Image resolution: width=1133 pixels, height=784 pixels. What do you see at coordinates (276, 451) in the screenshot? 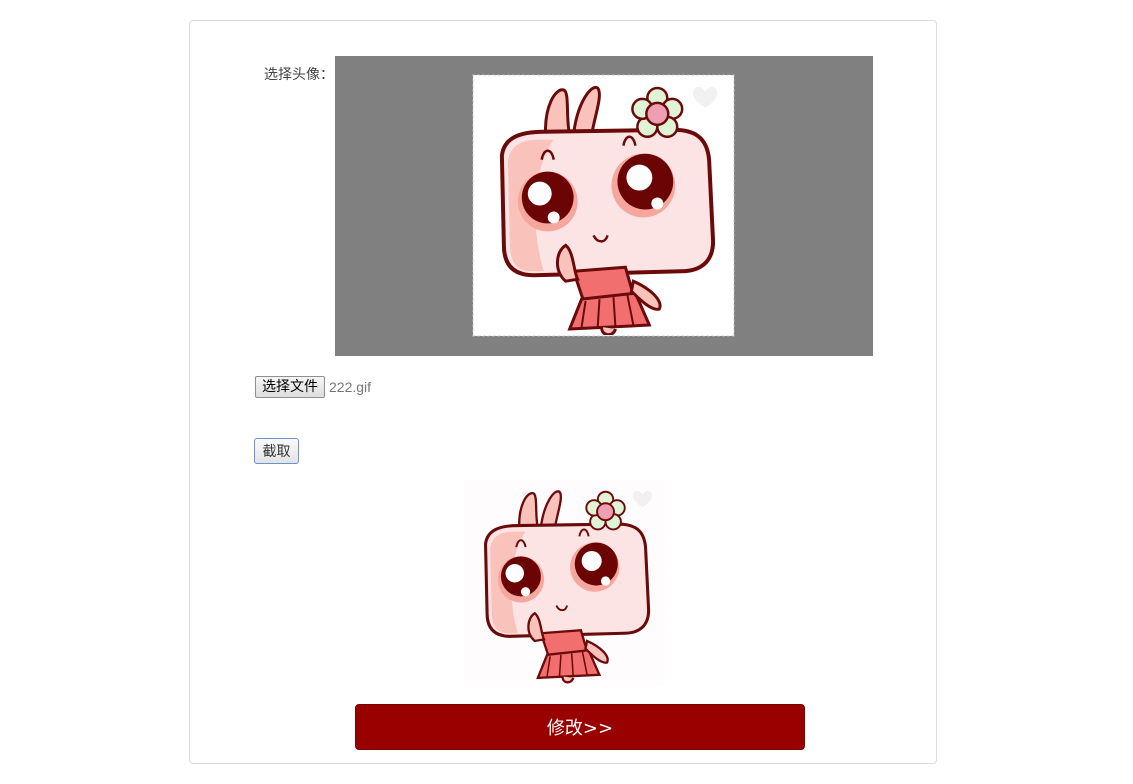
I see `crop-button: 截取` at bounding box center [276, 451].